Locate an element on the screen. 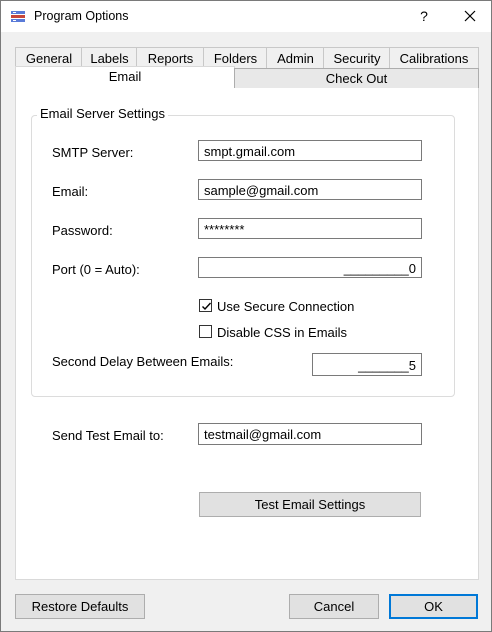 The image size is (492, 632). tab-admin: Admin is located at coordinates (295, 58).